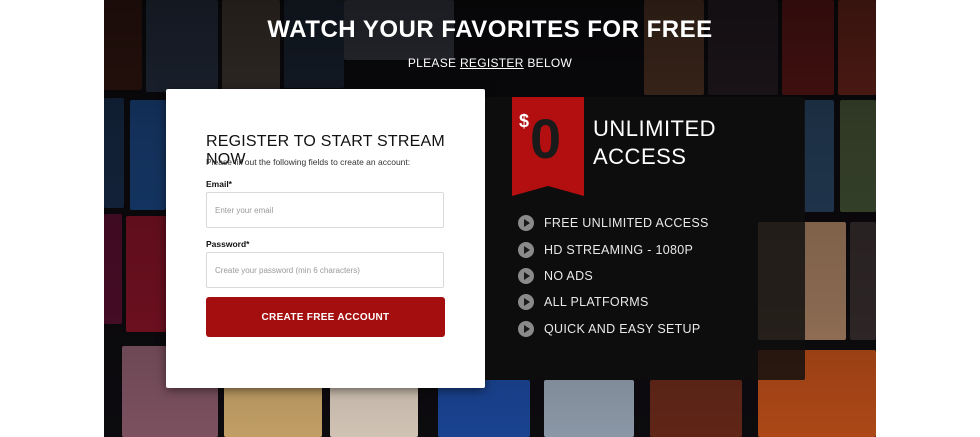 The height and width of the screenshot is (437, 980). What do you see at coordinates (432, 63) in the screenshot?
I see `subheadline-prefix: PLEASE` at bounding box center [432, 63].